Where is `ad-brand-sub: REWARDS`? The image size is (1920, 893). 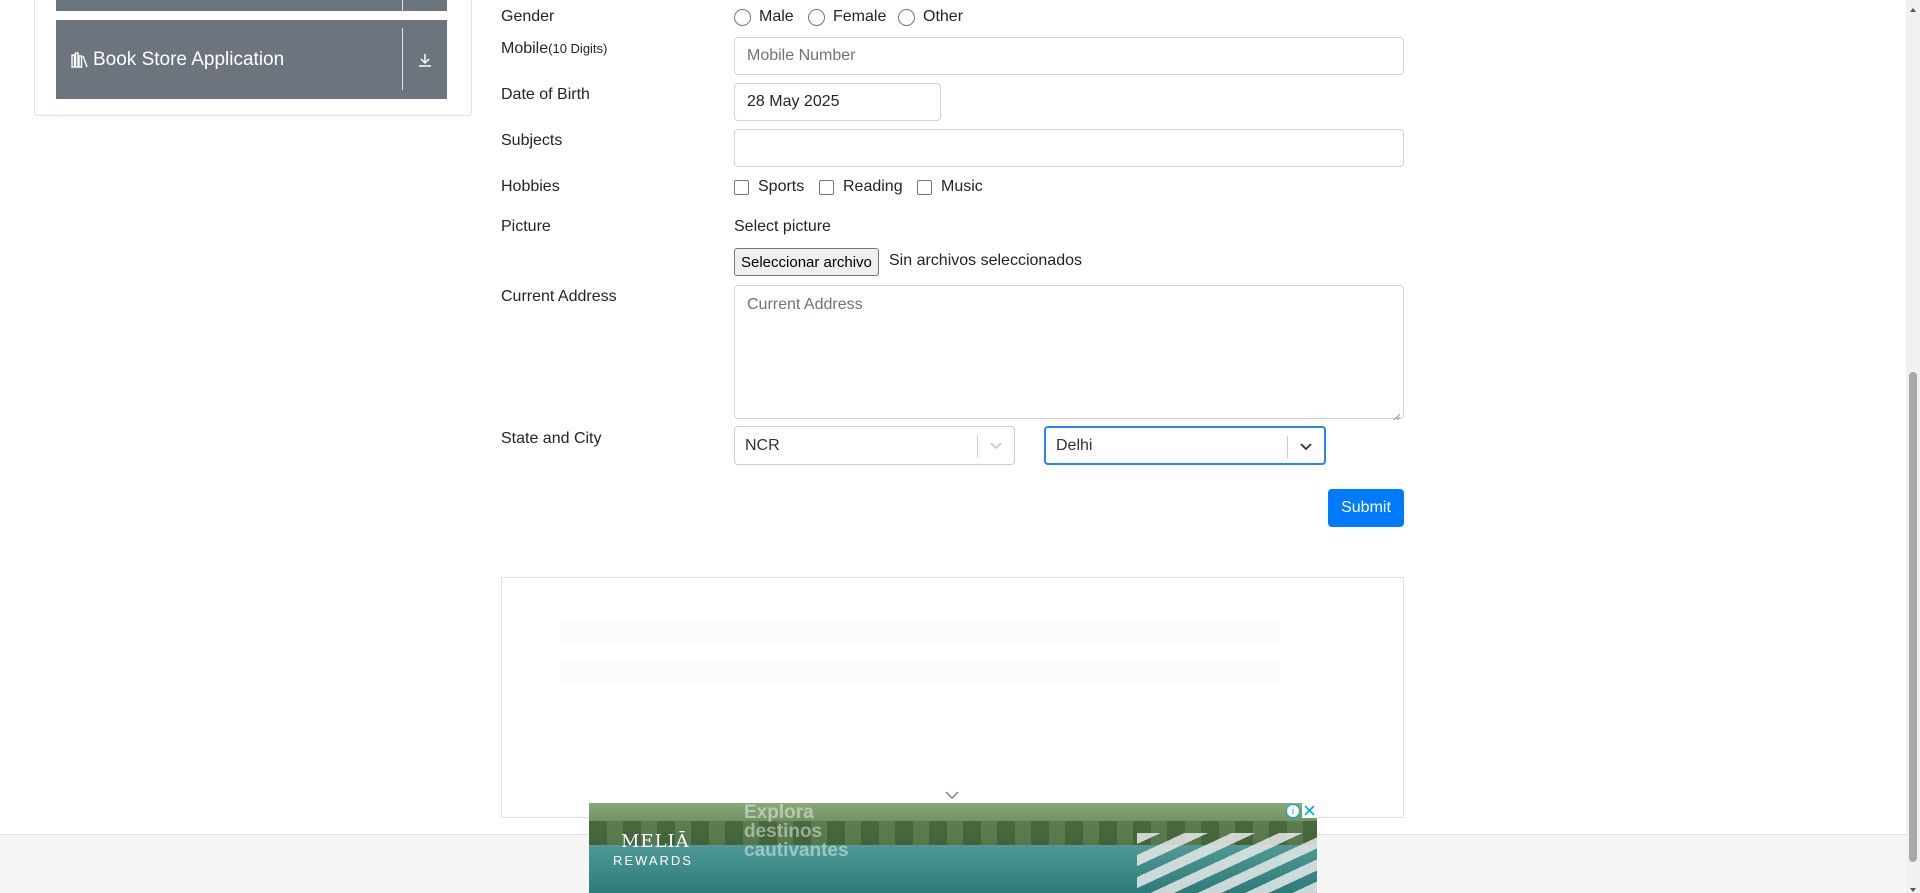 ad-brand-sub: REWARDS is located at coordinates (653, 860).